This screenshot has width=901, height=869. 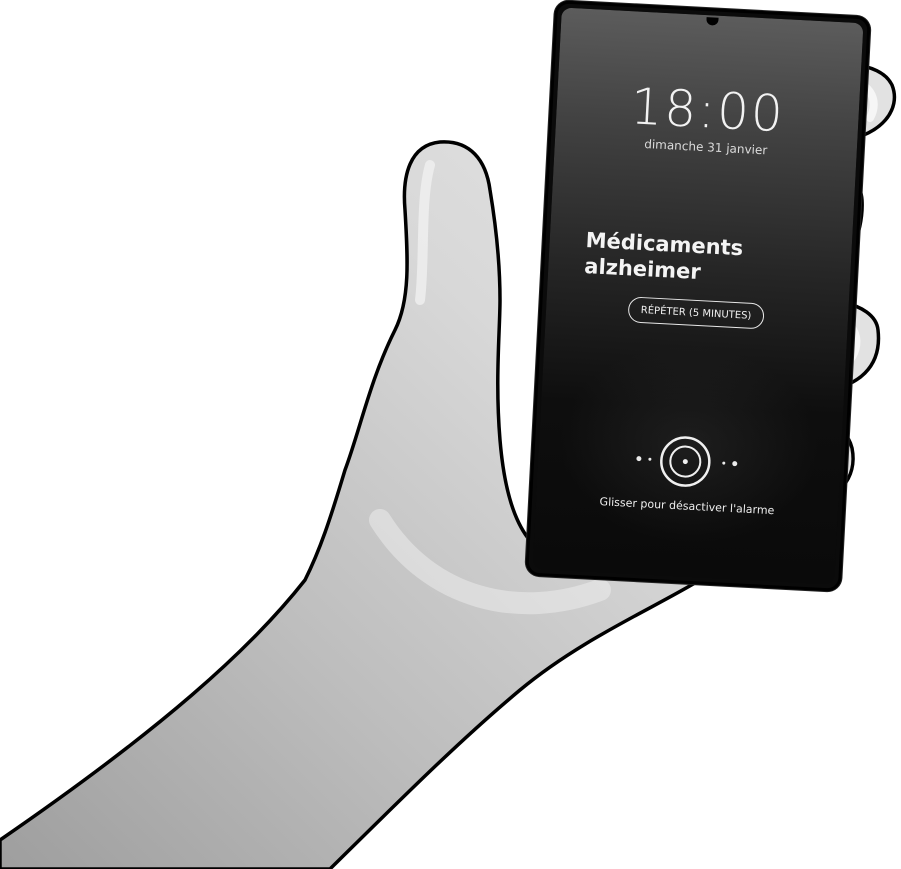 I want to click on swipe-dot-left-inner, so click(x=650, y=459).